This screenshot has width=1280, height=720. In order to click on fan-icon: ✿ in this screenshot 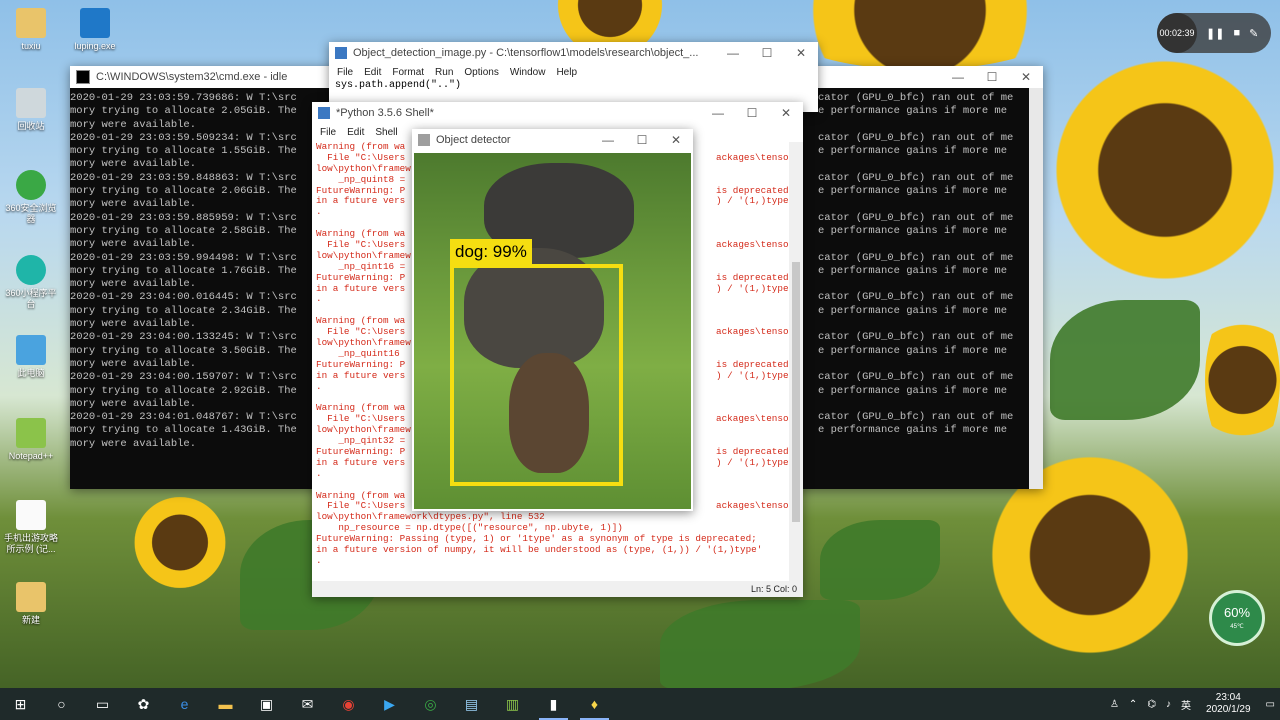, I will do `click(143, 704)`.